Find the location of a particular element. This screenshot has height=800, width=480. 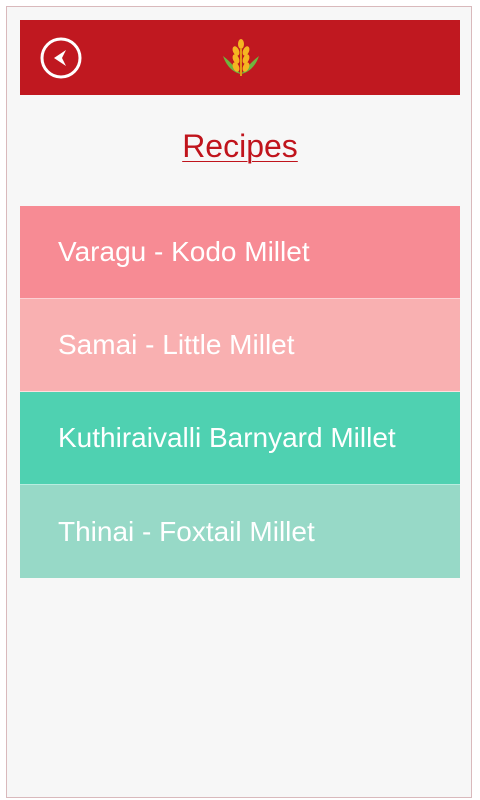

back-arrow-icon is located at coordinates (61, 58).